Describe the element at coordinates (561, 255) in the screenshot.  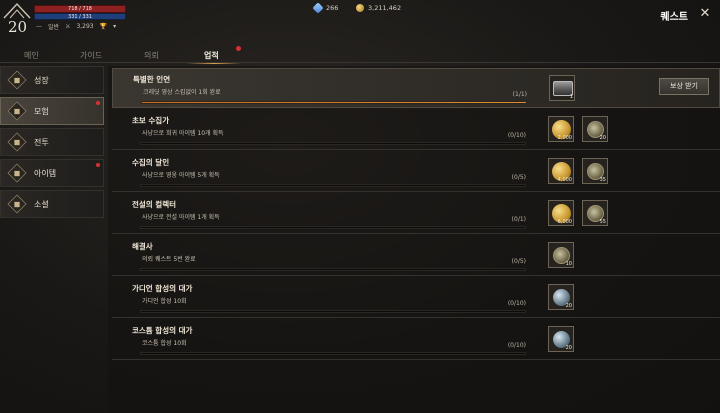
I see `reward-slot: 10` at that location.